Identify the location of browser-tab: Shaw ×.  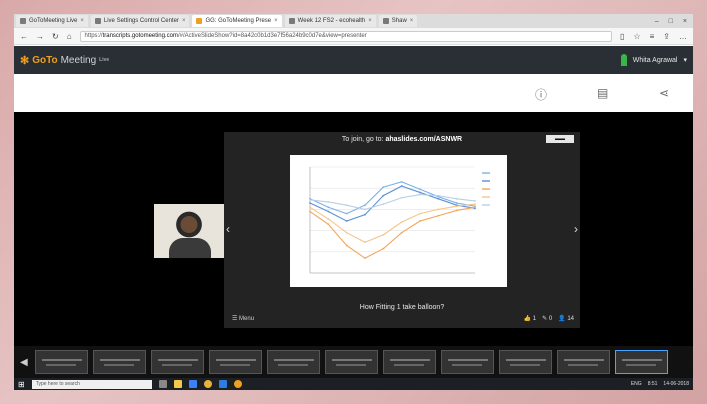
(398, 21).